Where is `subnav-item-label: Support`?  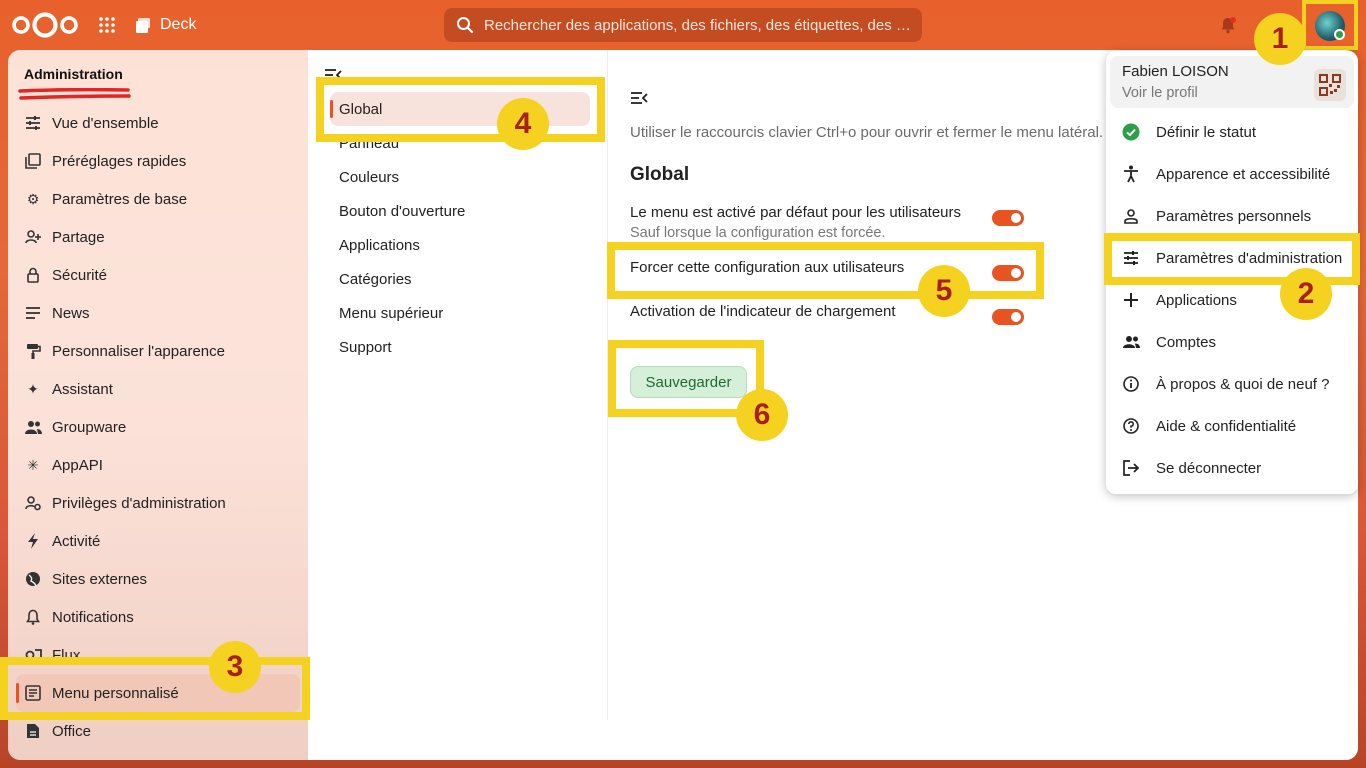
subnav-item-label: Support is located at coordinates (365, 347).